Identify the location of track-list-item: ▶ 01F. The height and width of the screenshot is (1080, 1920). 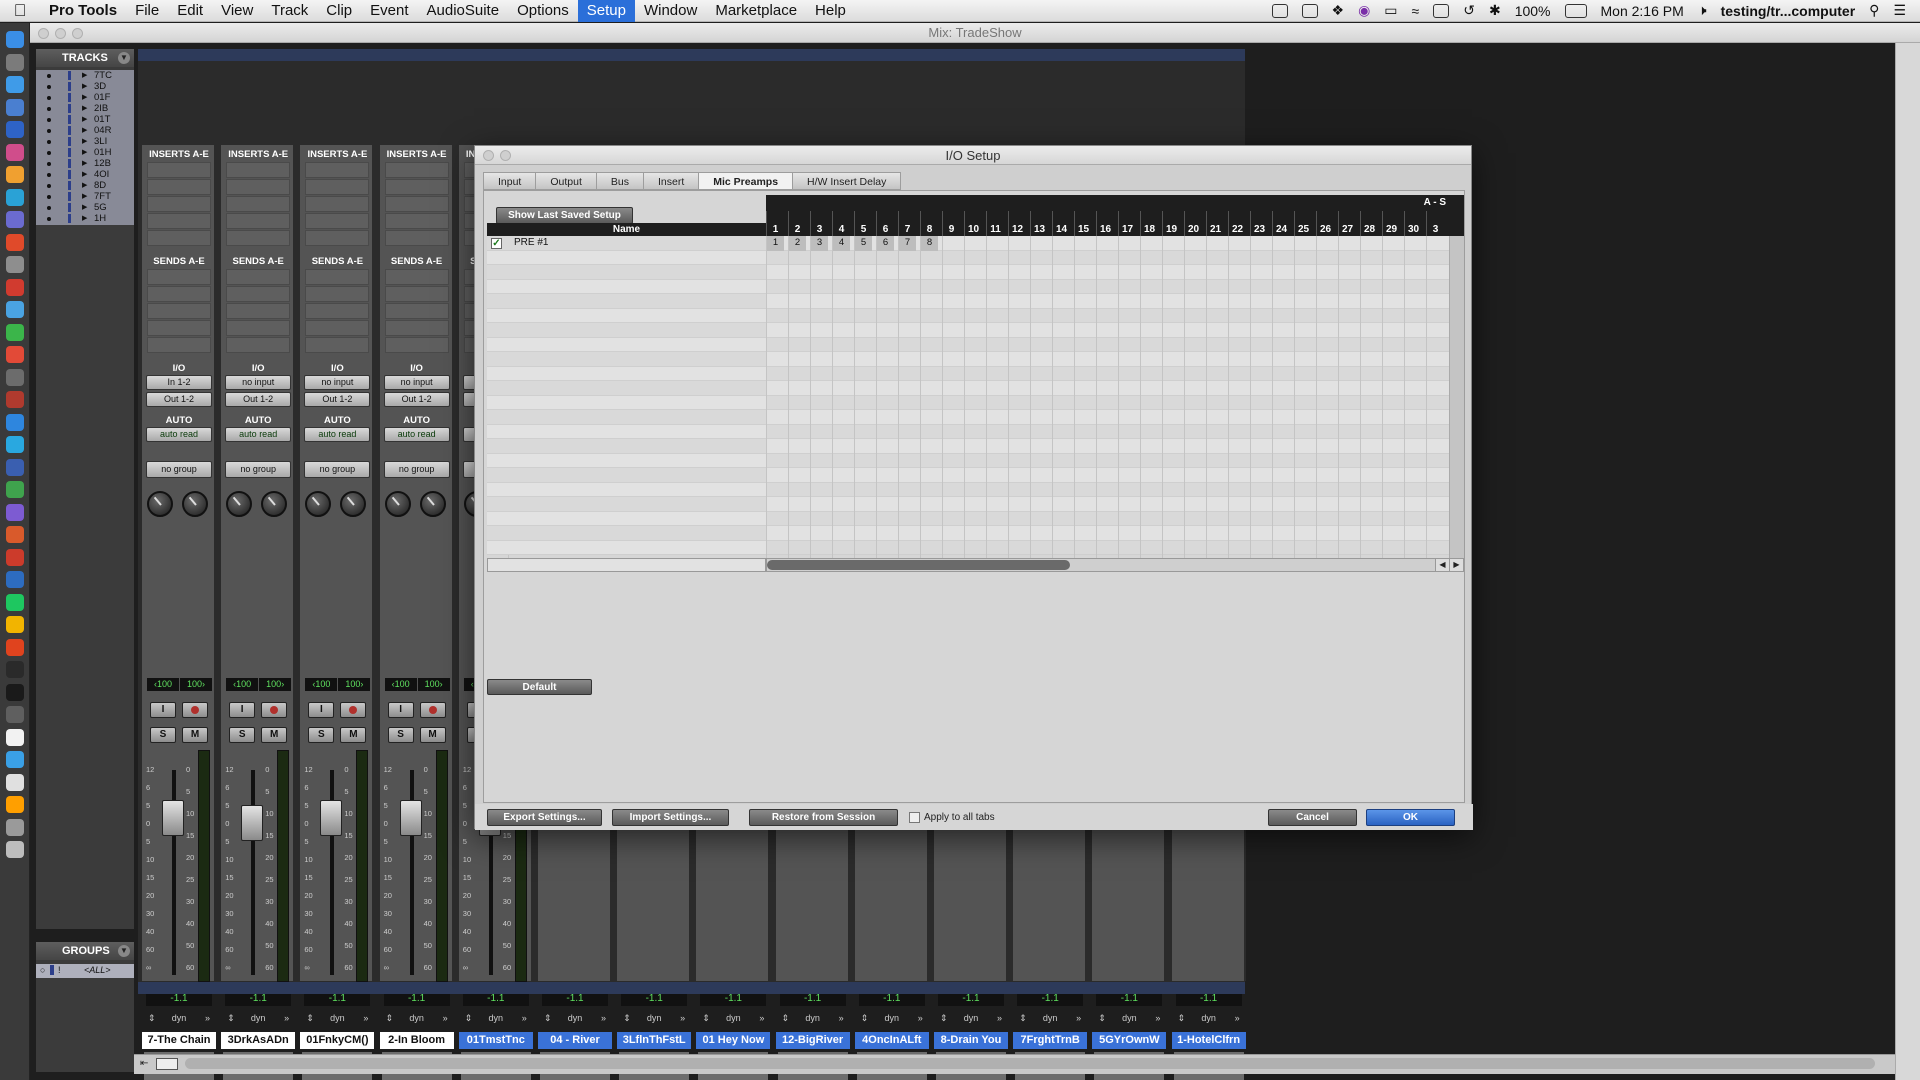
(85, 97).